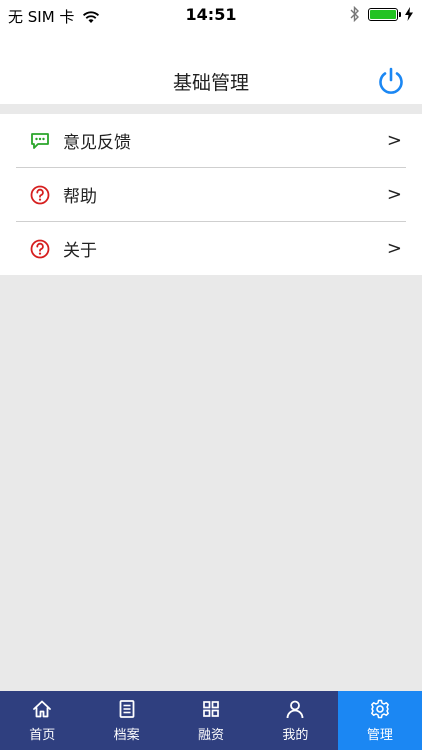 This screenshot has height=750, width=422. I want to click on menu-item-help: 帮助 >, so click(211, 194).